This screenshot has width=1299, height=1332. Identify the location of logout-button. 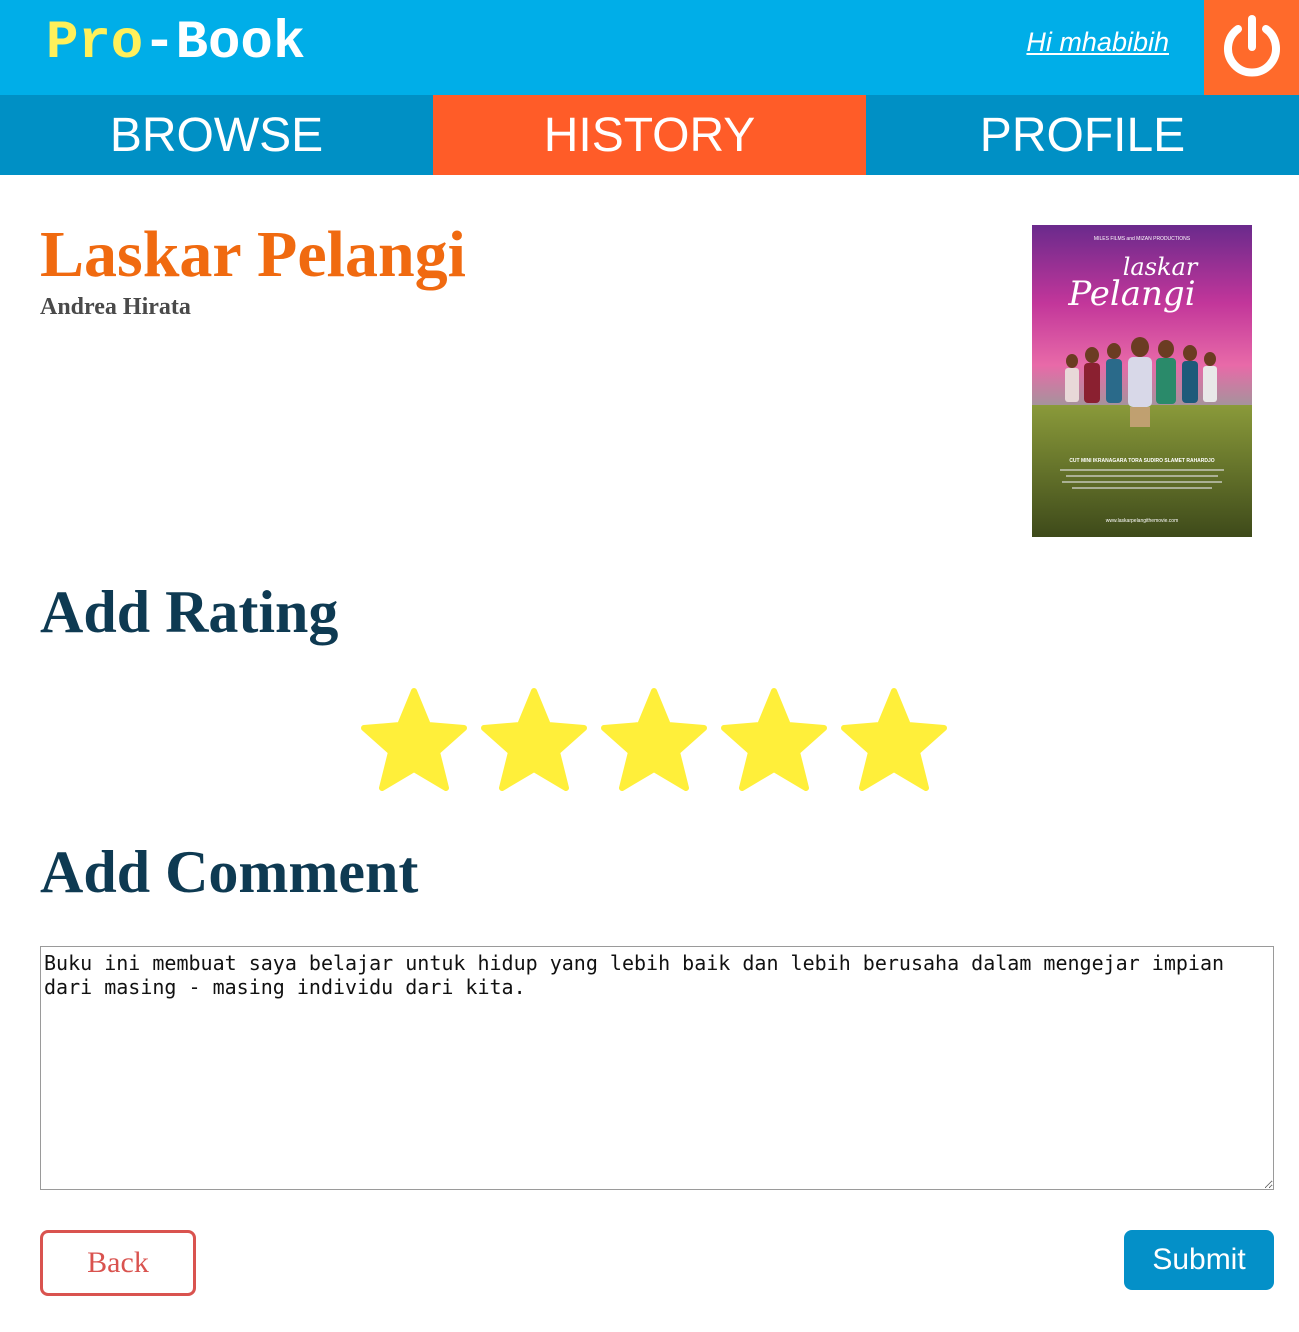
(1251, 47).